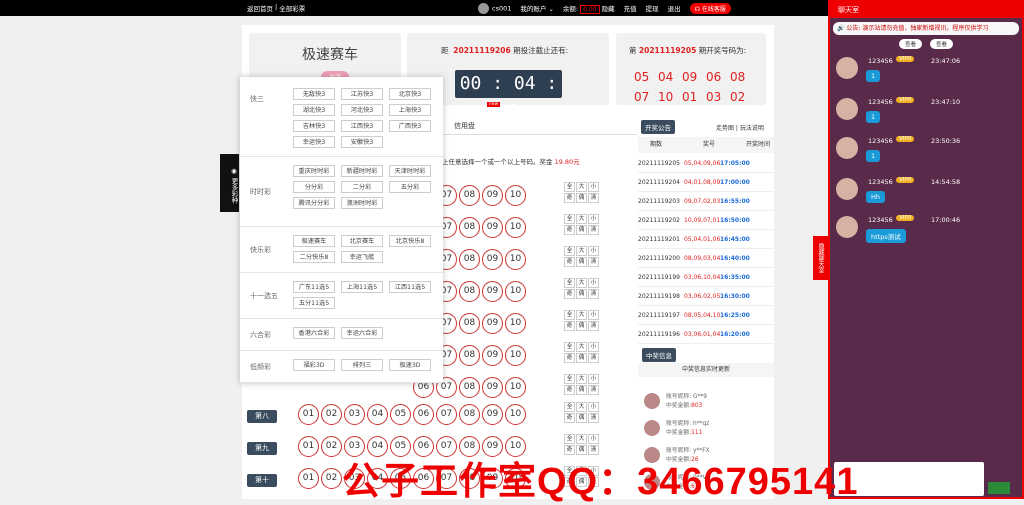  I want to click on record-row: 20211119201 05,04,01,06, 16:45:00, so click(706, 239).